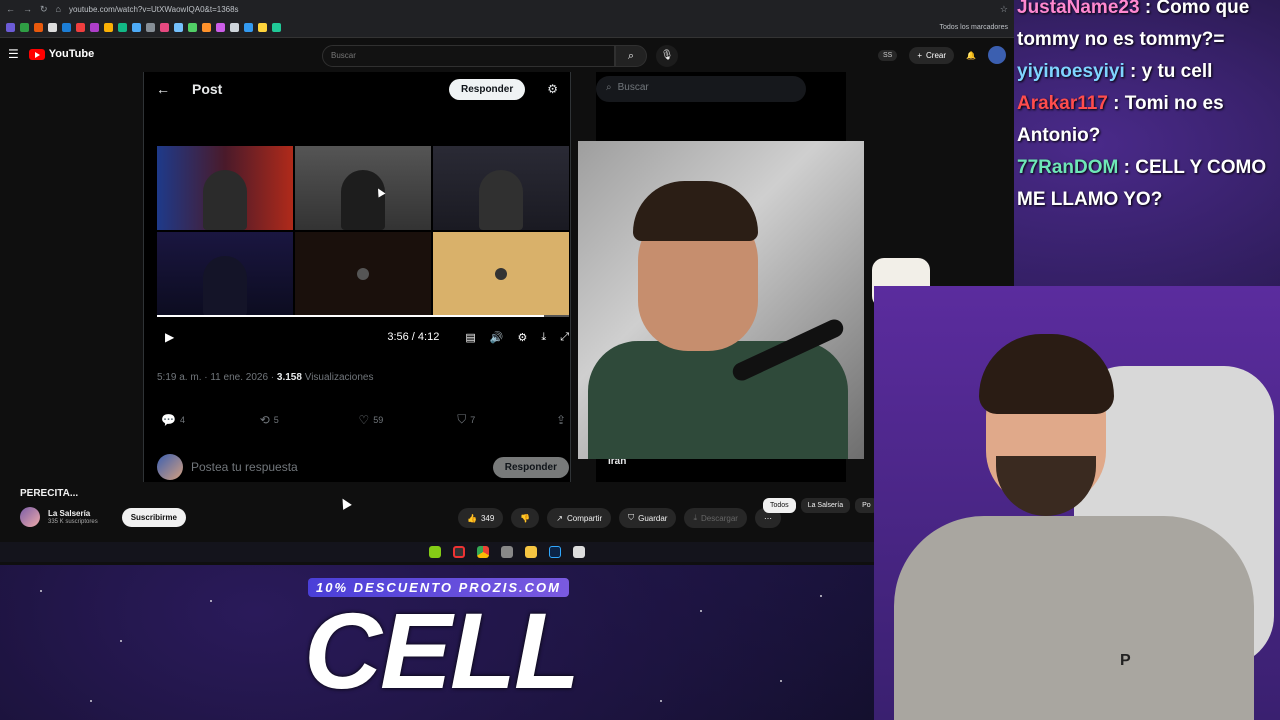 This screenshot has height=720, width=1280. I want to click on bell-icon: 🔔, so click(971, 55).